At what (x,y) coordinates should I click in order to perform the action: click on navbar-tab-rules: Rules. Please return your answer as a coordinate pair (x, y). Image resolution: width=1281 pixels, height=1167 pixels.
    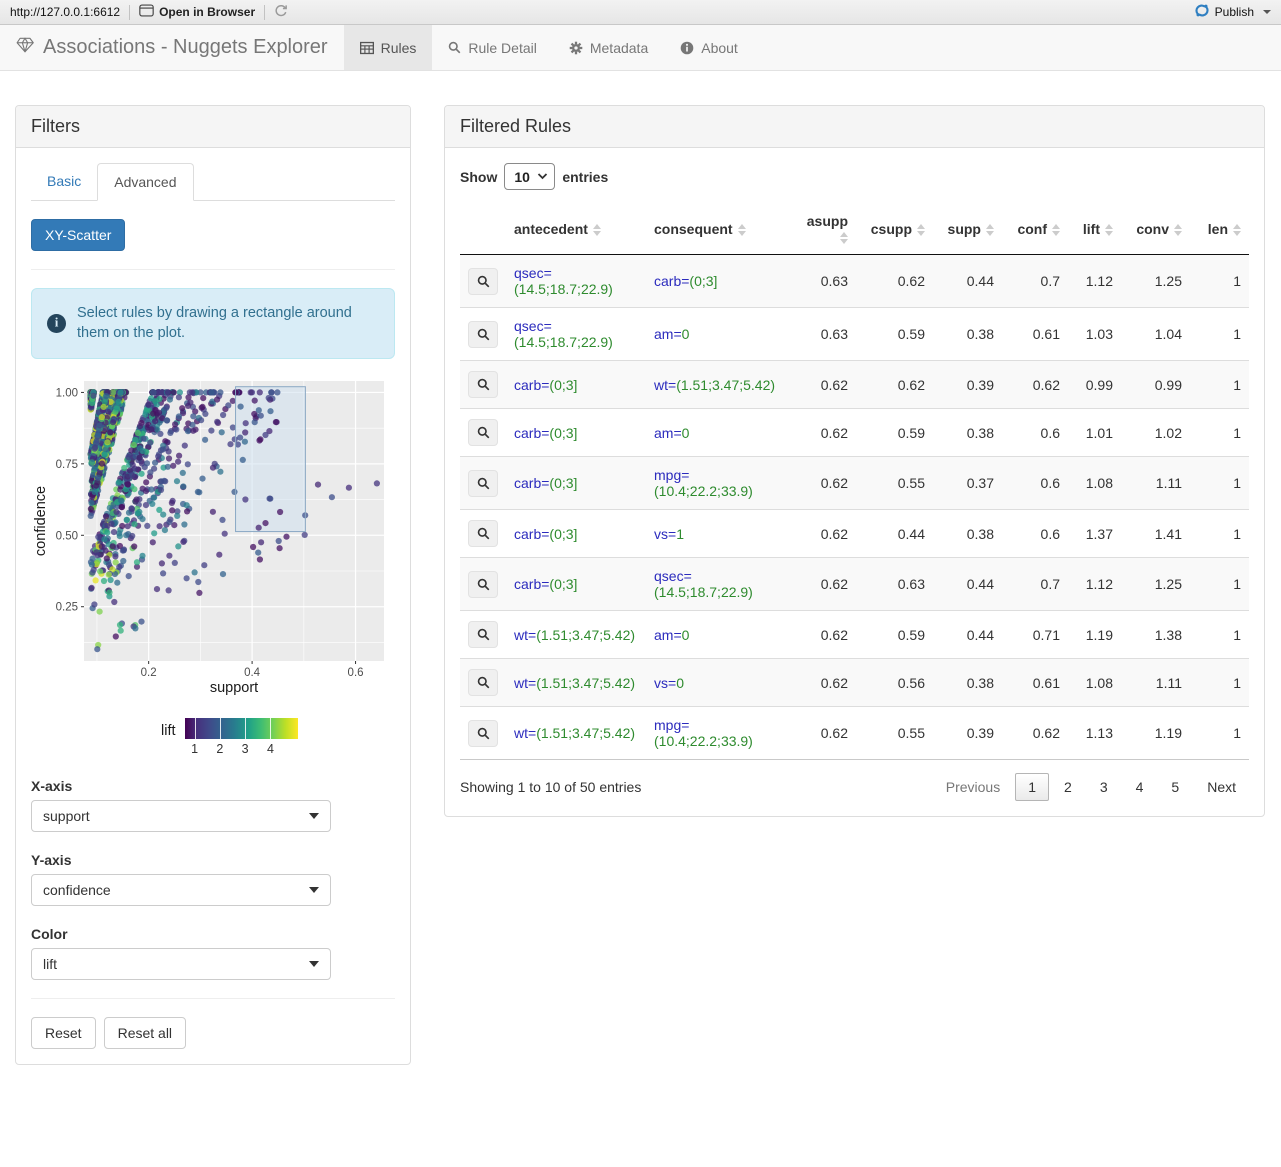
    Looking at the image, I should click on (388, 47).